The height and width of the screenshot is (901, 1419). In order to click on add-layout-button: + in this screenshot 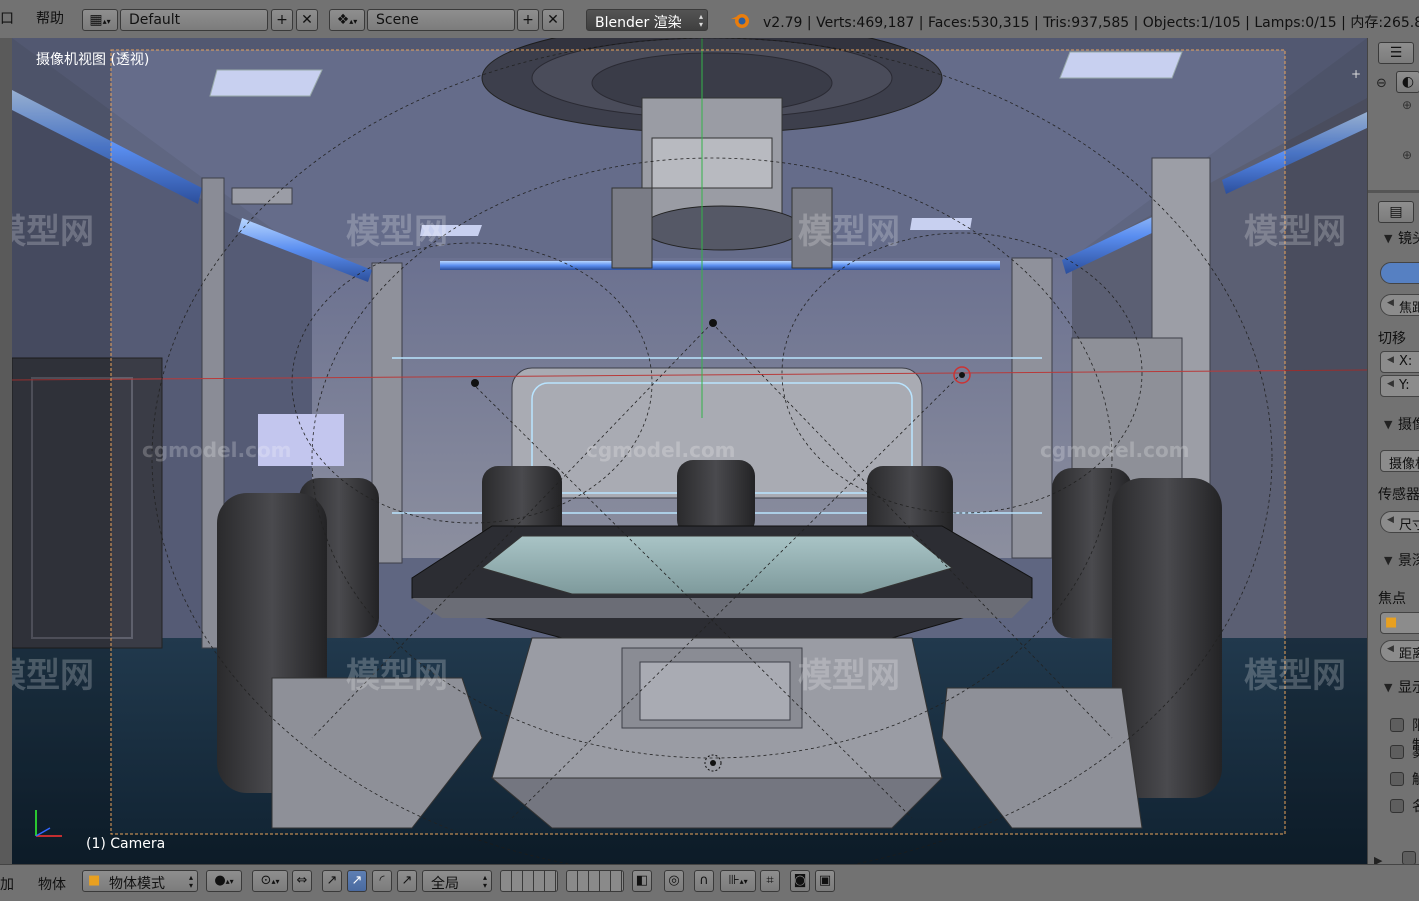, I will do `click(282, 20)`.